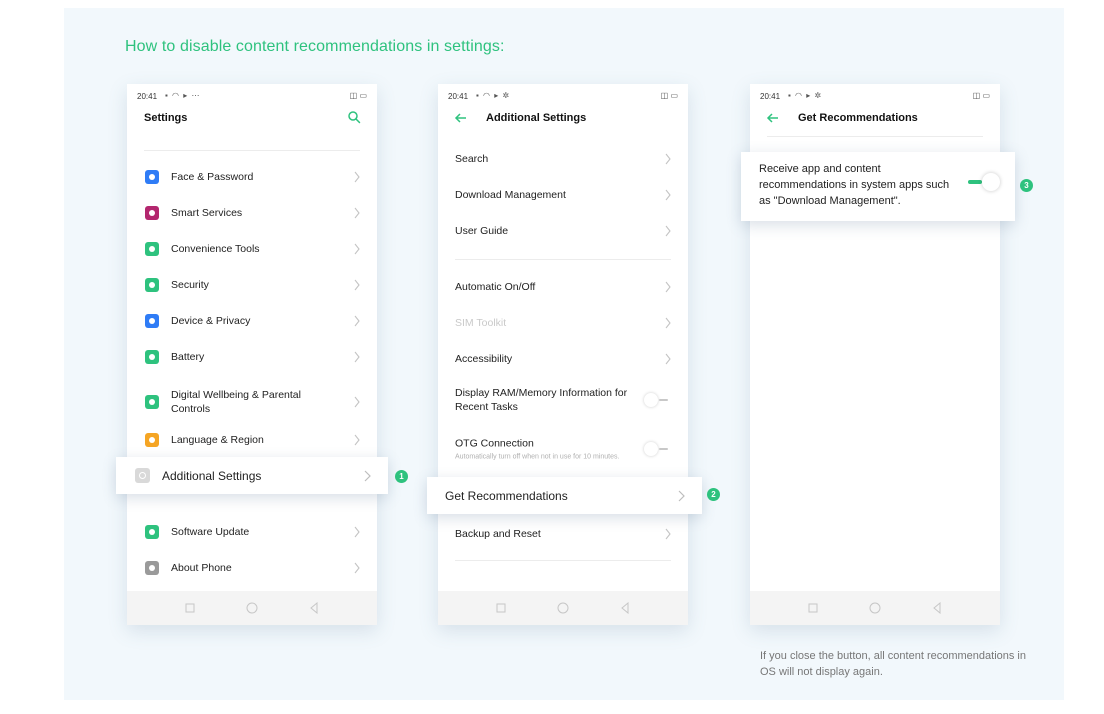  What do you see at coordinates (563, 287) in the screenshot?
I see `settings-item: Automatic On/Off` at bounding box center [563, 287].